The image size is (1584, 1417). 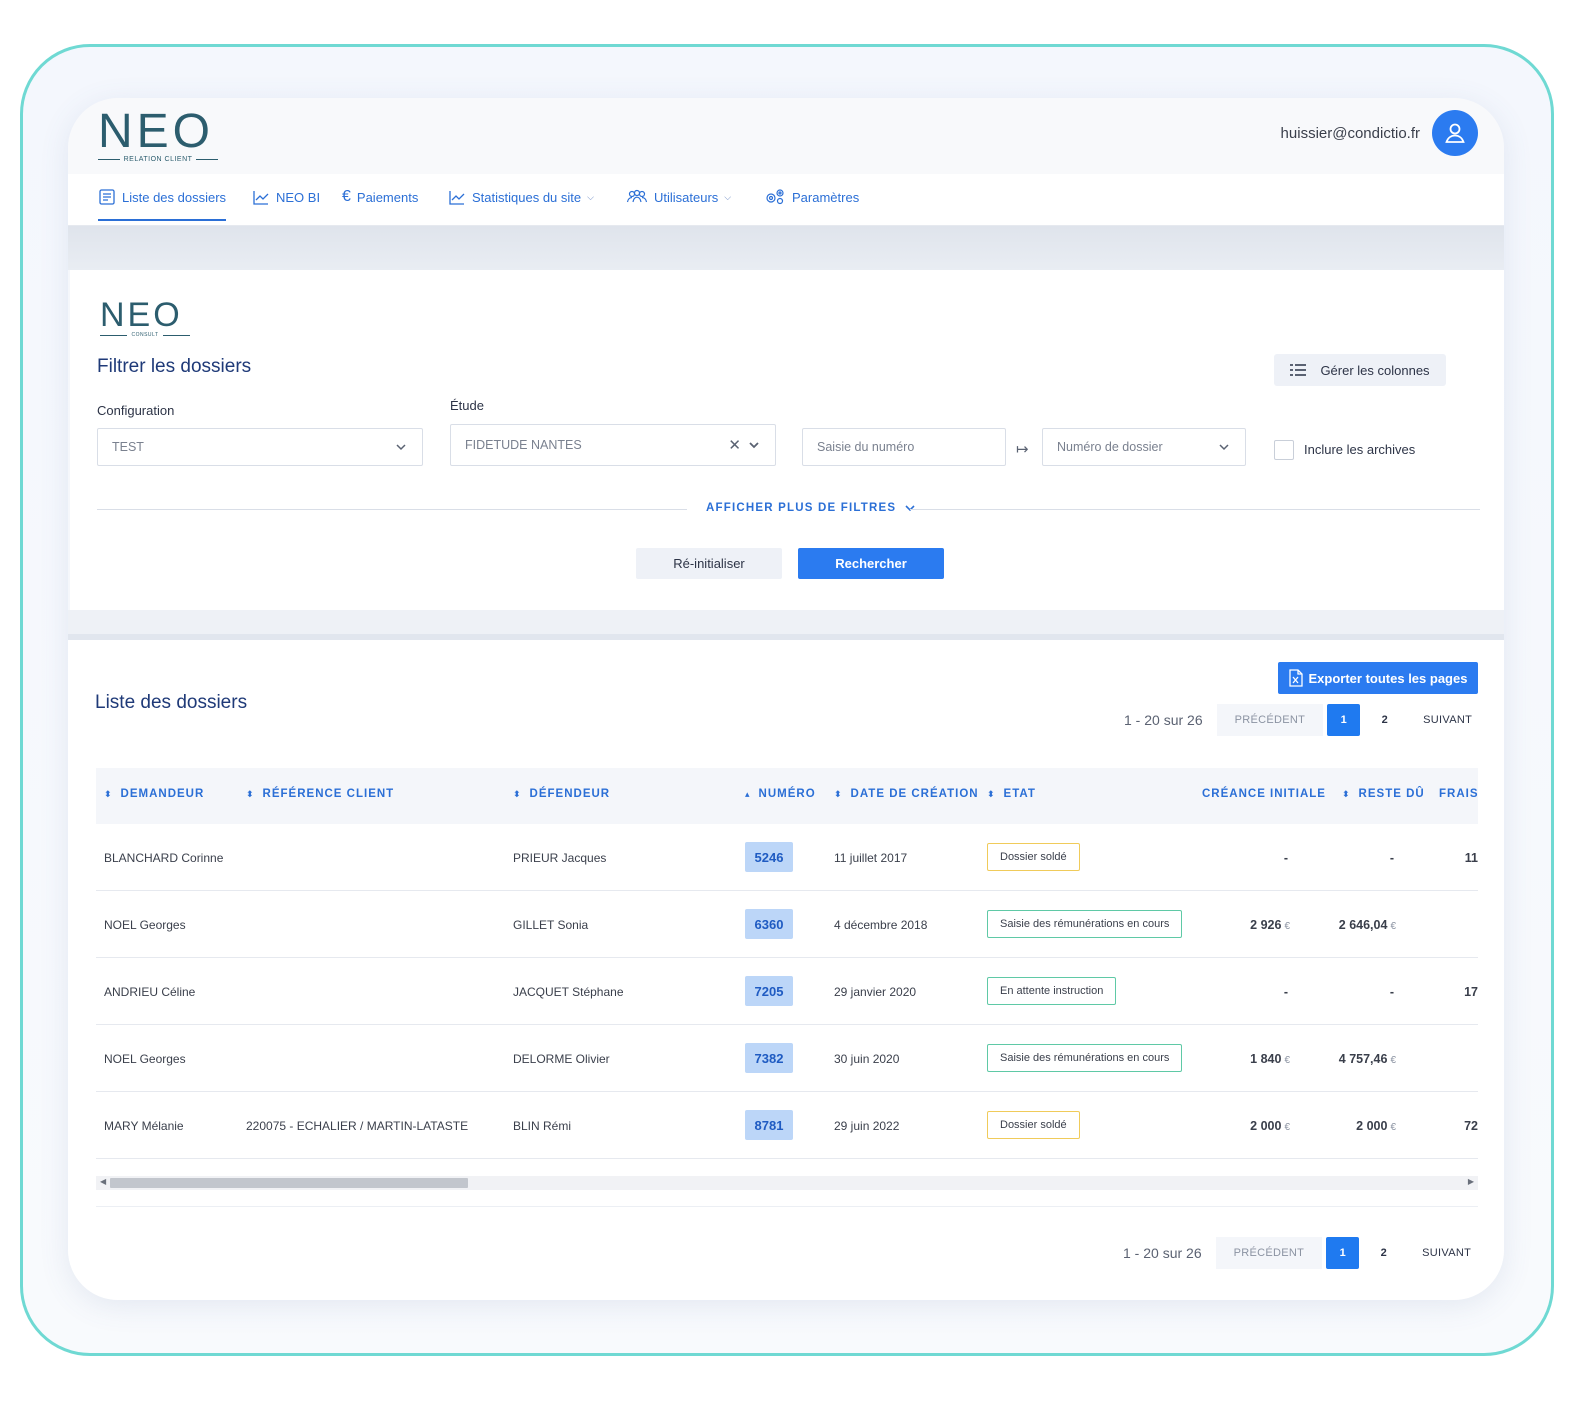 What do you see at coordinates (1388, 678) in the screenshot?
I see `export-label: Exporter toutes les pages` at bounding box center [1388, 678].